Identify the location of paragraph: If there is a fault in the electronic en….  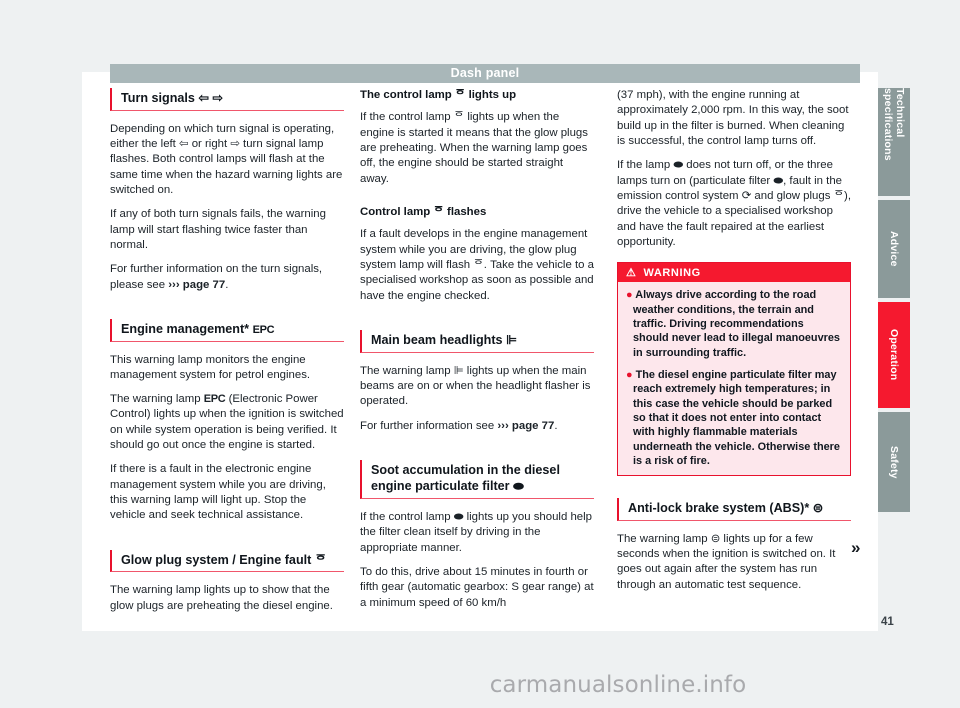
(218, 492).